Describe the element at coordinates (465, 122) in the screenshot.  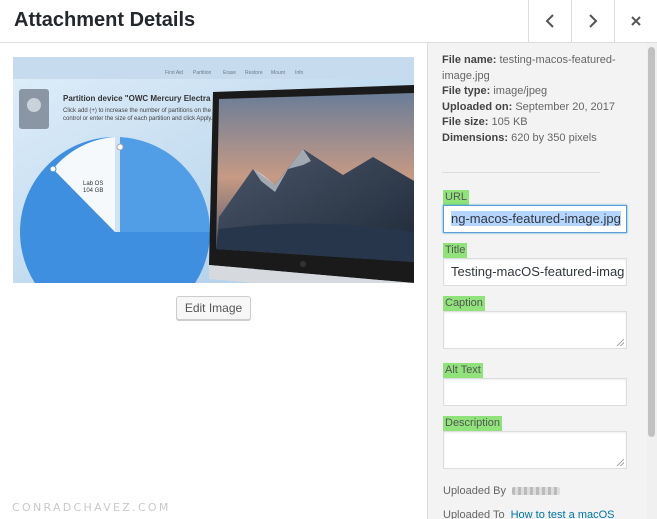
I see `file-size-label: File size:` at that location.